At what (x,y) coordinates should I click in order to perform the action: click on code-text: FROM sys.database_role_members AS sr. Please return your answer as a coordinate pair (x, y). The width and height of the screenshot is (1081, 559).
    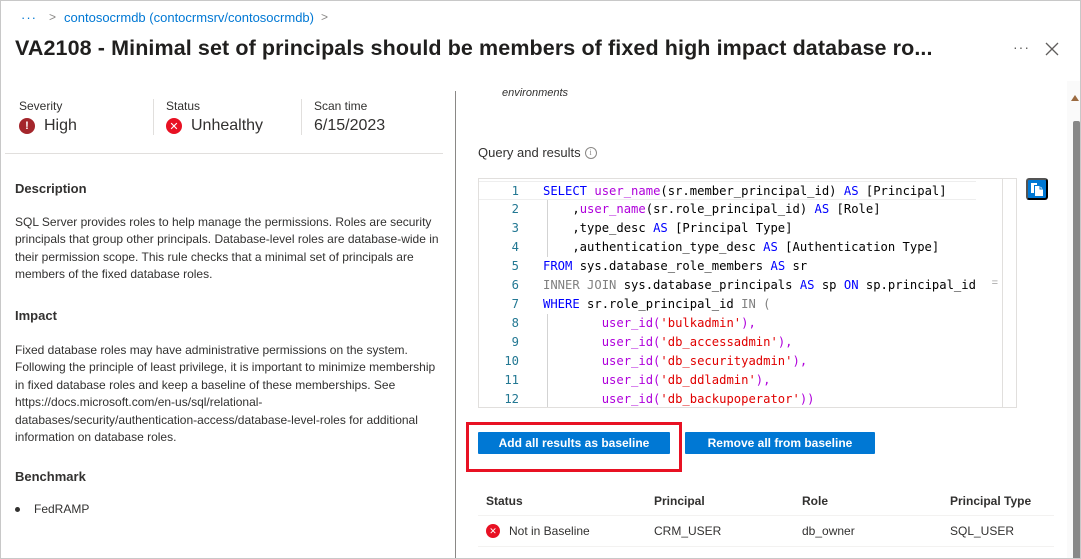
    Looking at the image, I should click on (663, 266).